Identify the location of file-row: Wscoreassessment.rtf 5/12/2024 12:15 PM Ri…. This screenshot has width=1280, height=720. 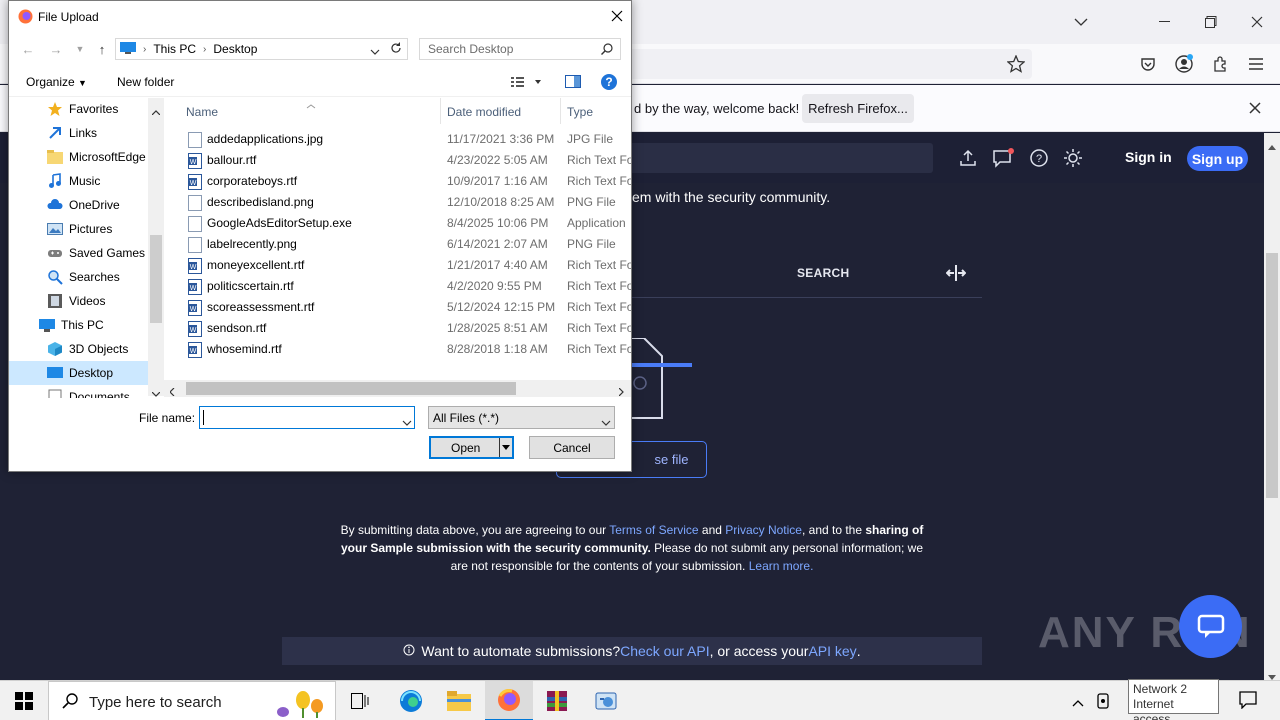
(407, 307).